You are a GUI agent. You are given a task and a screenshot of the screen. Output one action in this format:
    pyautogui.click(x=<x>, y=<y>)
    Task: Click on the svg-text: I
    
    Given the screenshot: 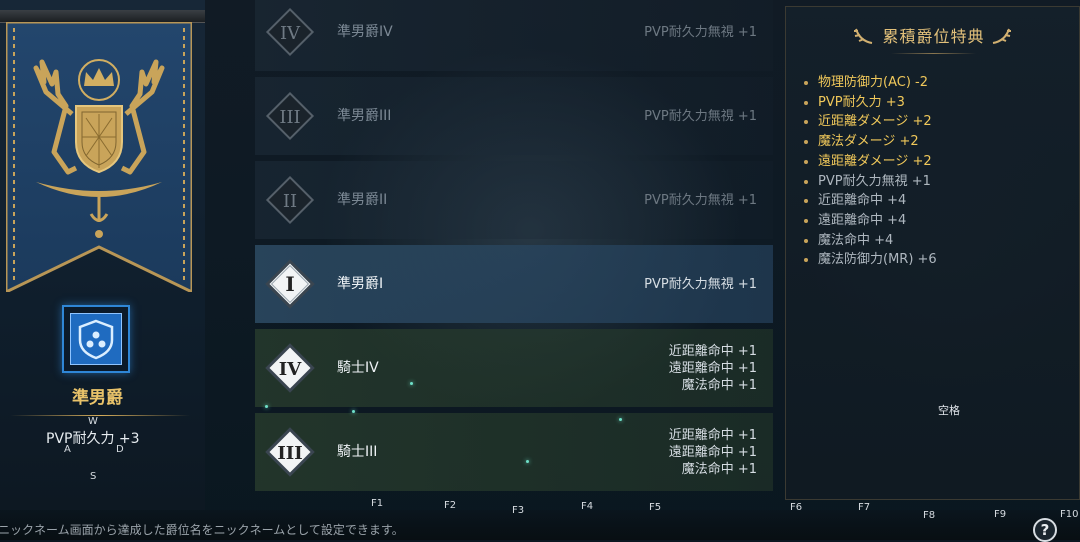 What is the action you would take?
    pyautogui.click(x=289, y=284)
    